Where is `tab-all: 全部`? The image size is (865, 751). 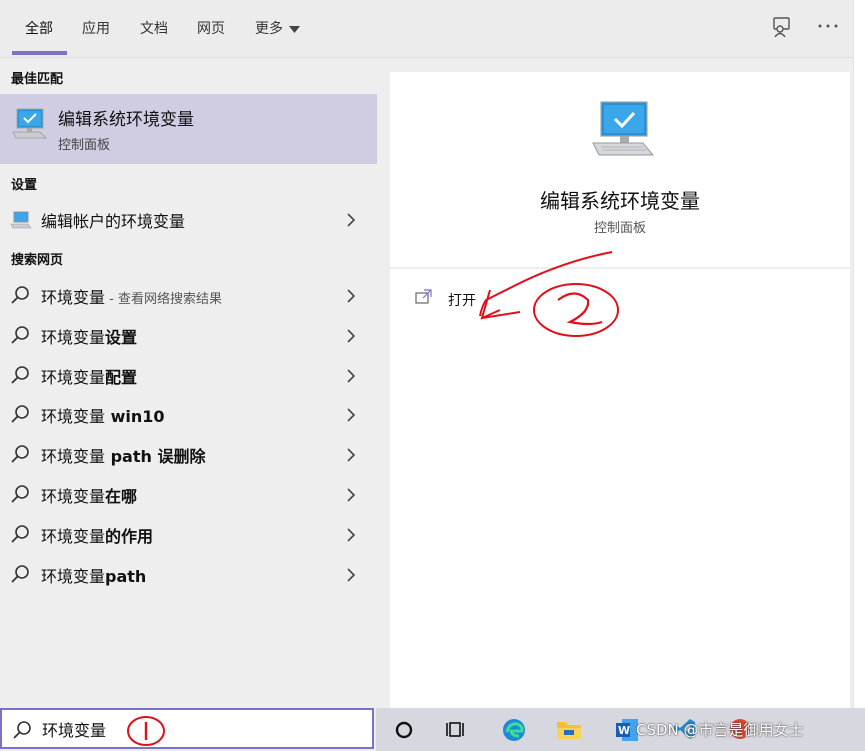 tab-all: 全部 is located at coordinates (39, 28).